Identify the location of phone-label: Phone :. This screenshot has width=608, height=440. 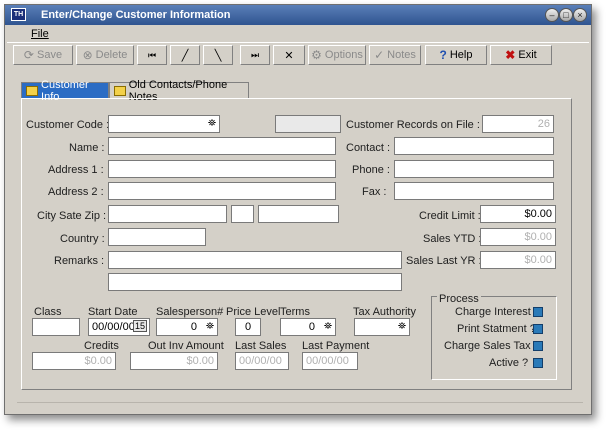
(371, 170).